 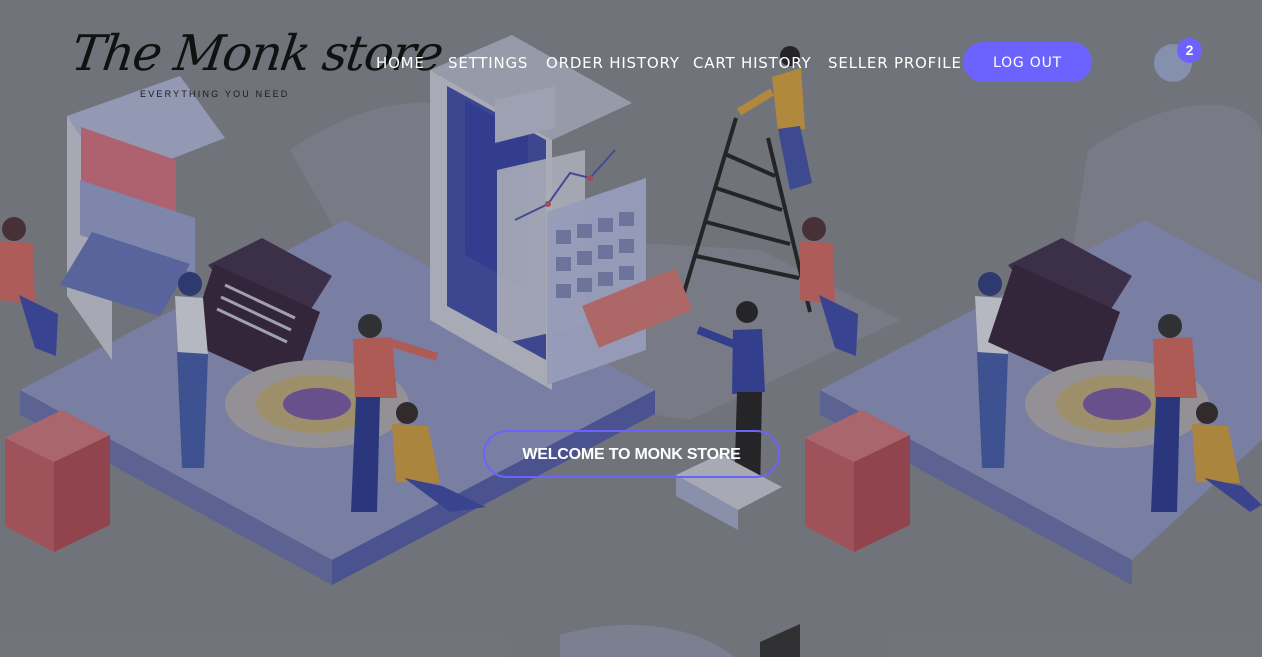 What do you see at coordinates (257, 60) in the screenshot?
I see `site-logo: The Monk store EVERYTHING YOU NEED` at bounding box center [257, 60].